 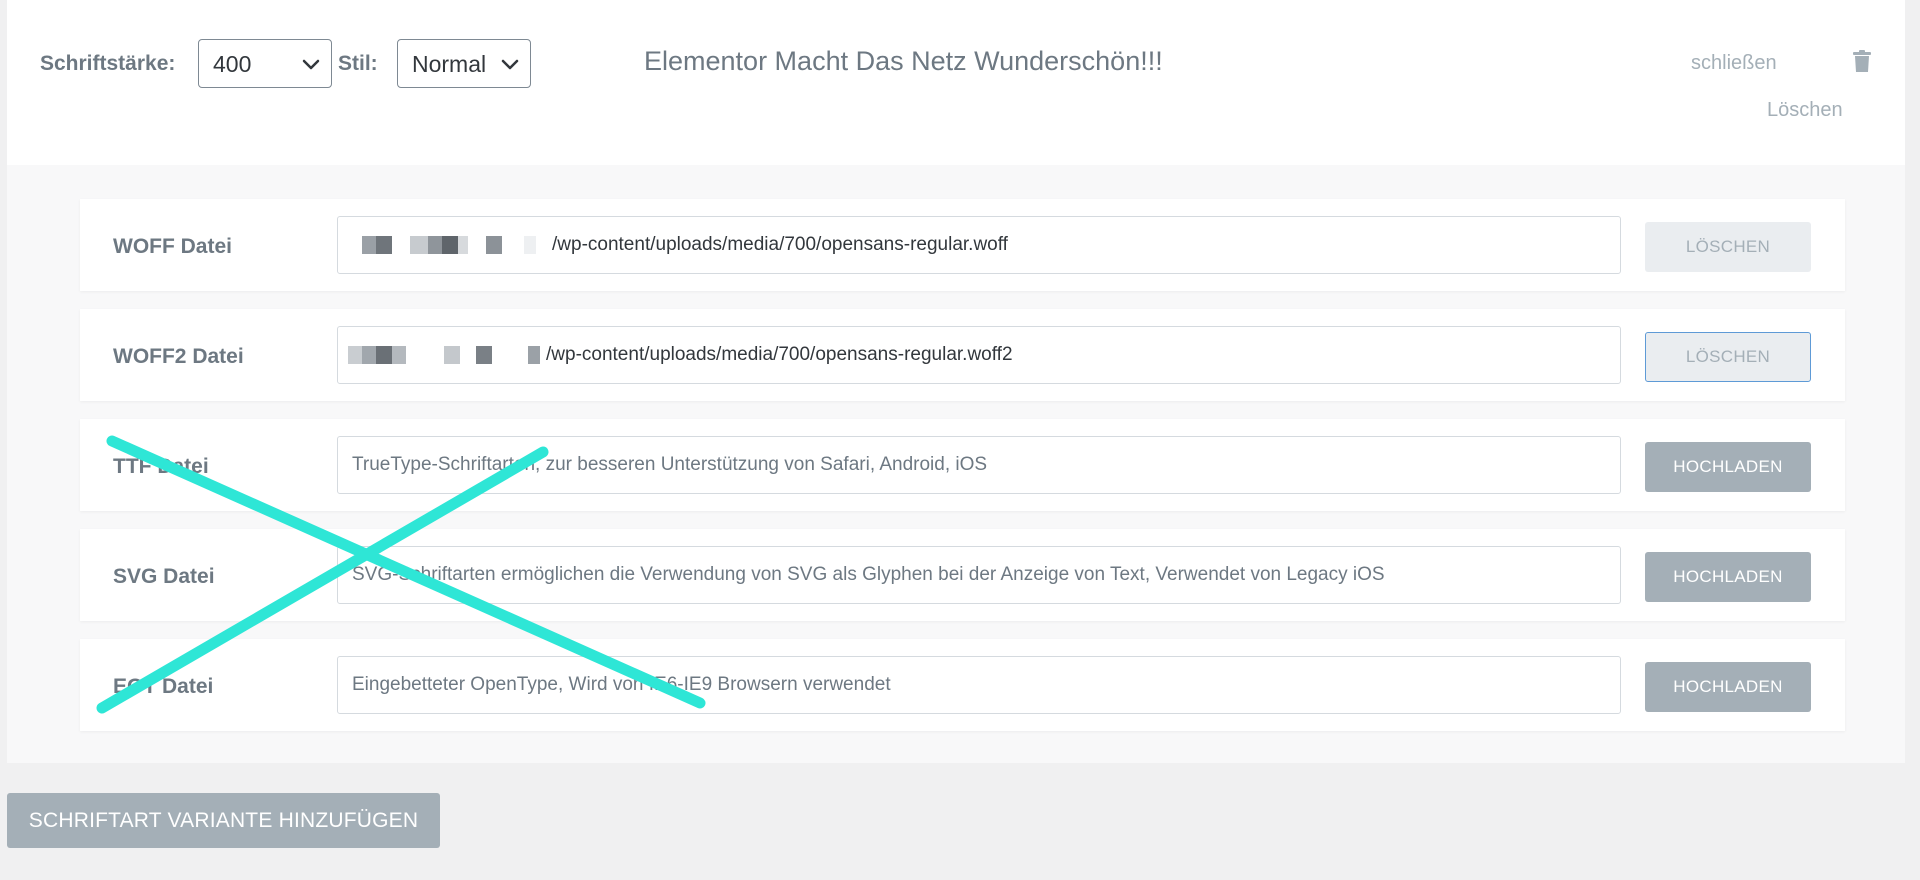 I want to click on eot-upload-button: HOCHLADEN, so click(x=1728, y=687).